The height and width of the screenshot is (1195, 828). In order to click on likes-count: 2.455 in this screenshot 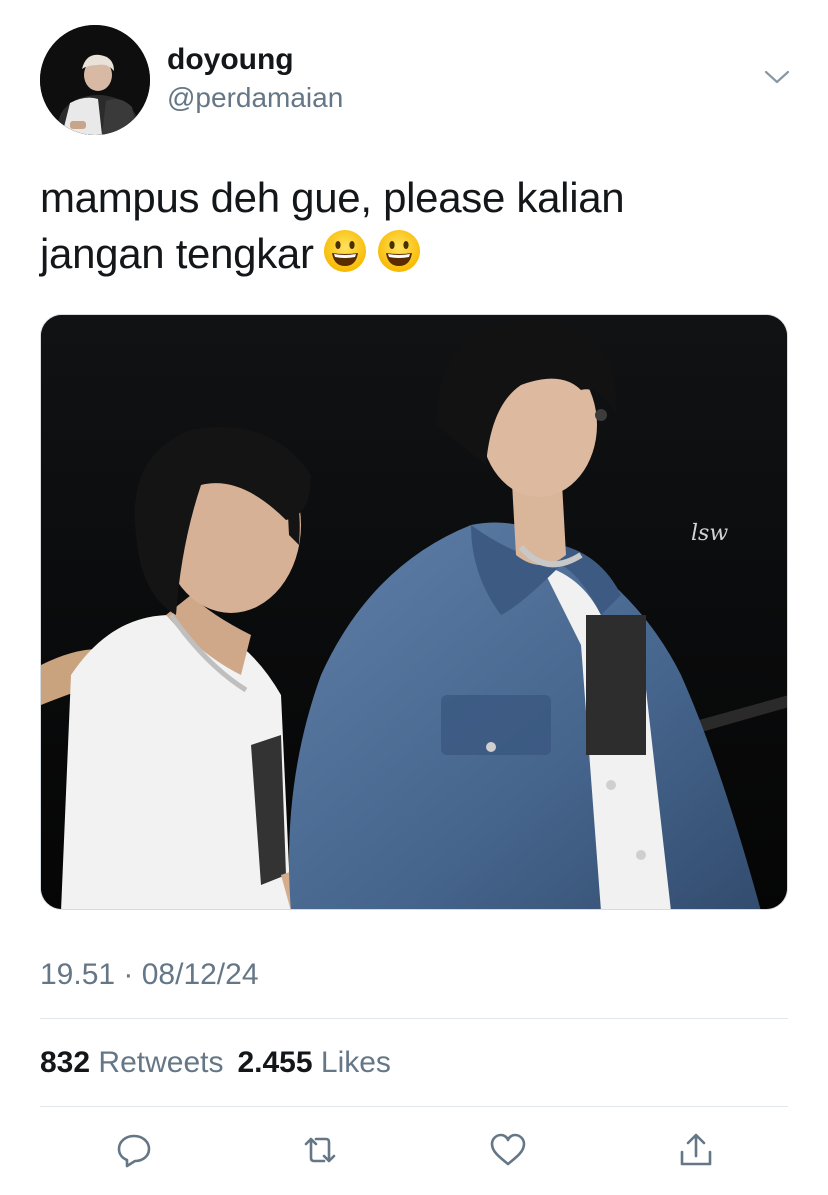, I will do `click(275, 1062)`.